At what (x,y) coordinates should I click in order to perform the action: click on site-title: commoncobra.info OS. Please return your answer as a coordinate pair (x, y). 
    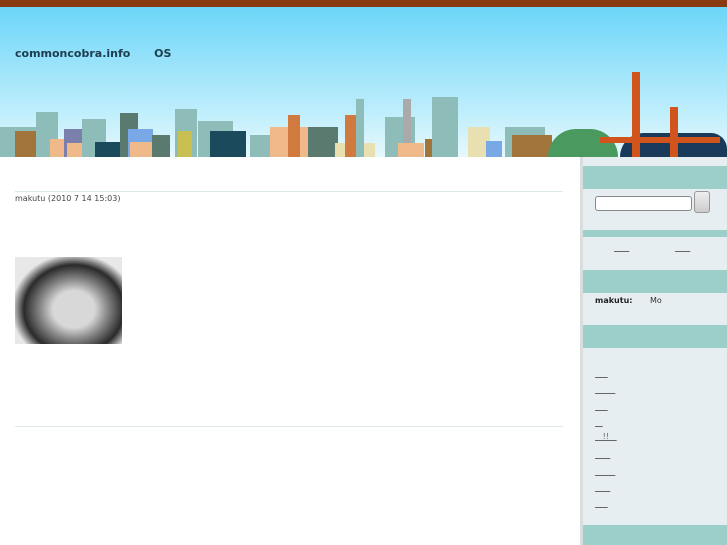
    Looking at the image, I should click on (93, 53).